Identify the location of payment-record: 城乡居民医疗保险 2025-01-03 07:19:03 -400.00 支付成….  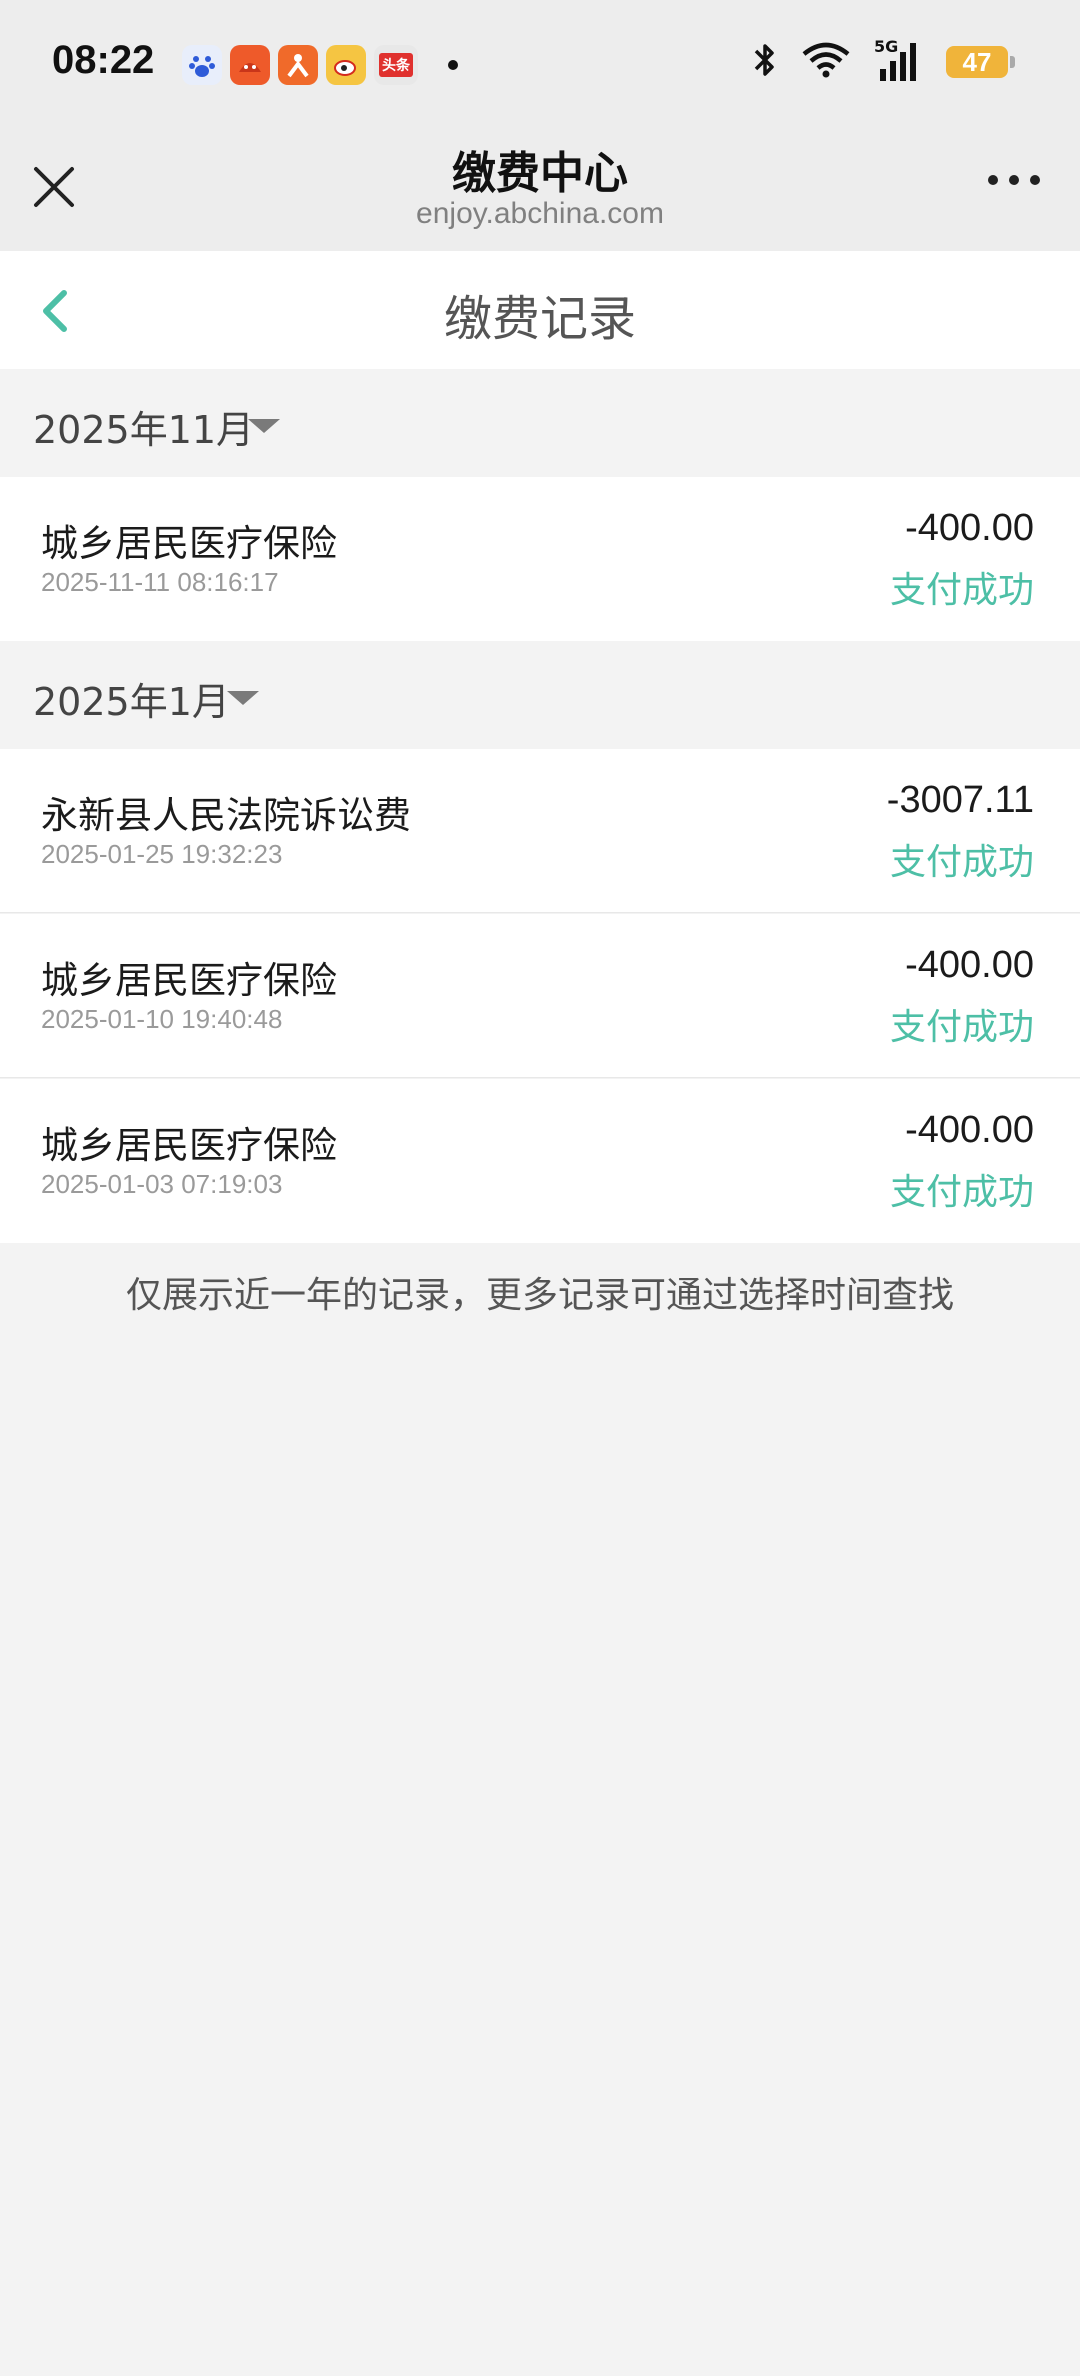
(540, 1161).